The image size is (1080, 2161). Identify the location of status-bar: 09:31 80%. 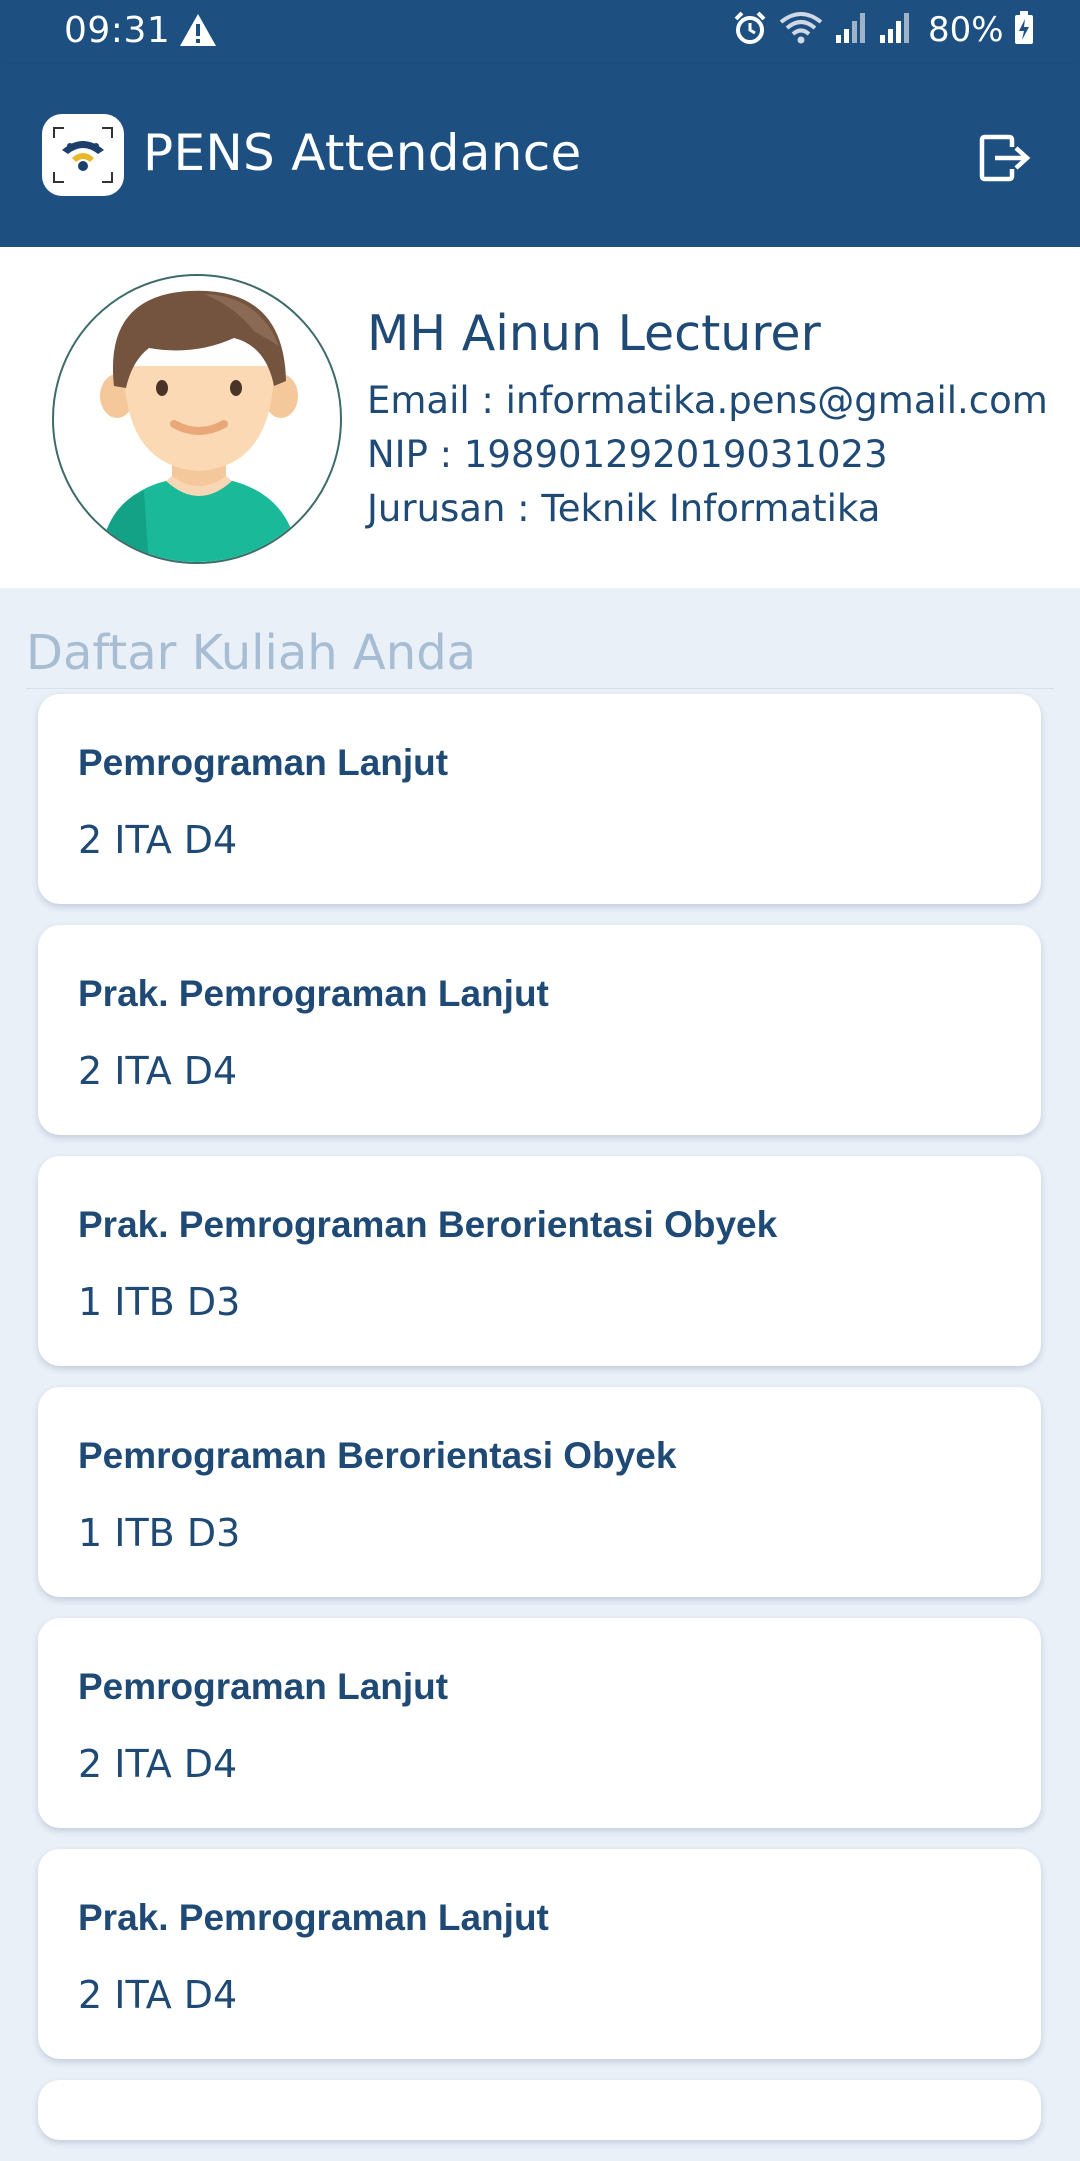
(540, 32).